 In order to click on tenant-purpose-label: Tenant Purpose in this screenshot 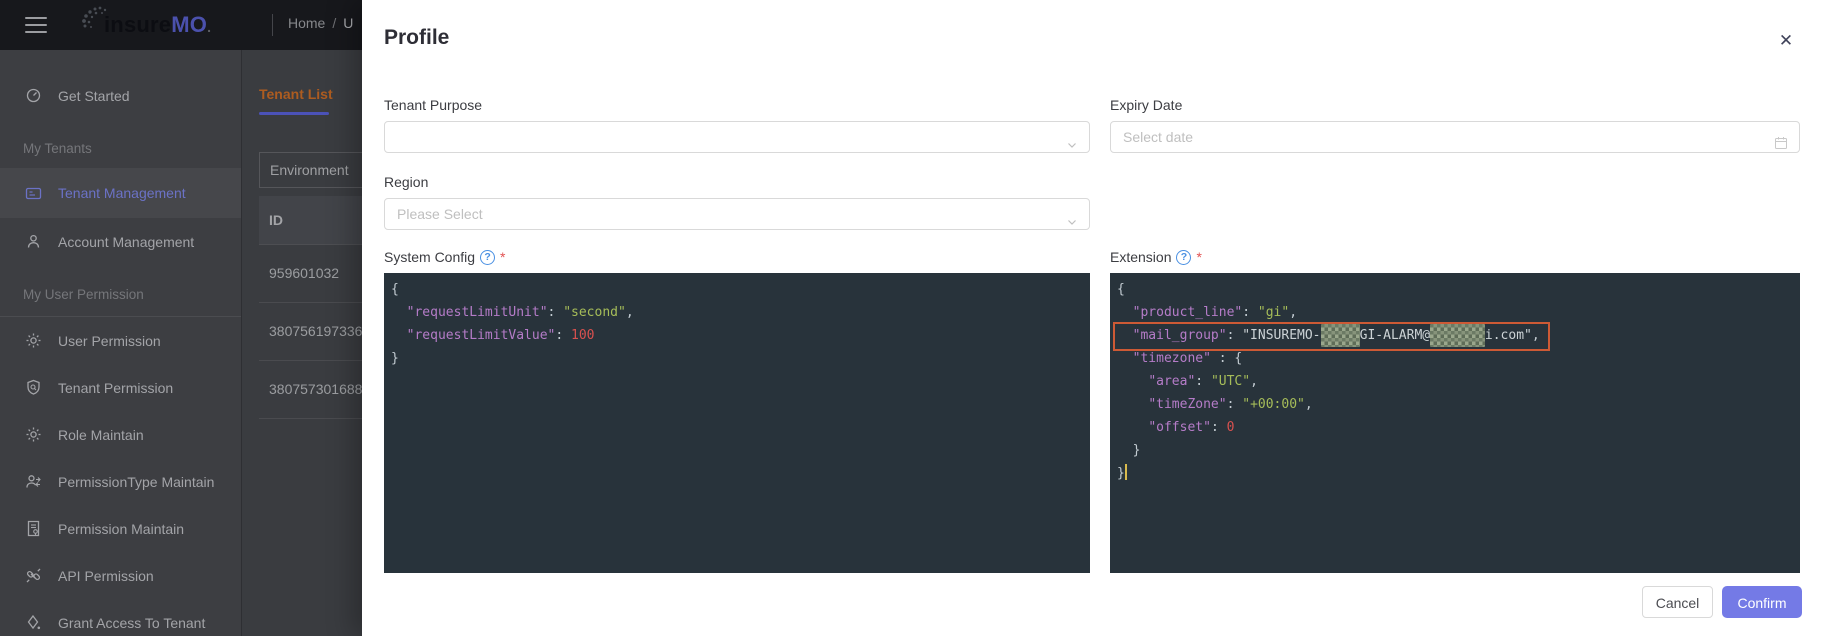, I will do `click(433, 105)`.